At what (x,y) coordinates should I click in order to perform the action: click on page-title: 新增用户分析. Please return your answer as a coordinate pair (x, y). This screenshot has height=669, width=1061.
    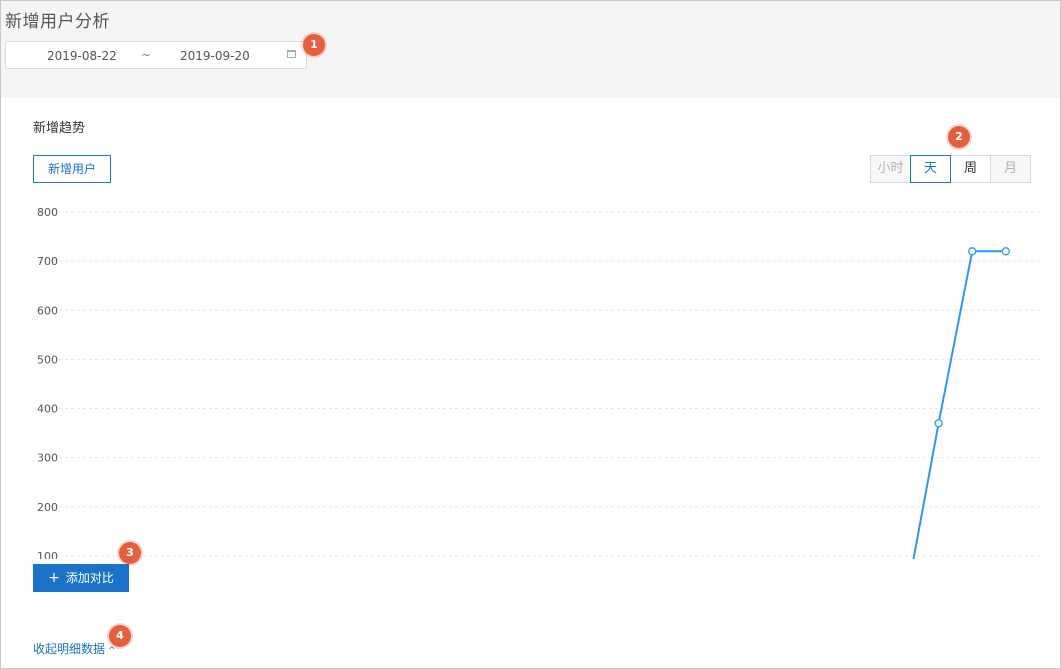
    Looking at the image, I should click on (57, 22).